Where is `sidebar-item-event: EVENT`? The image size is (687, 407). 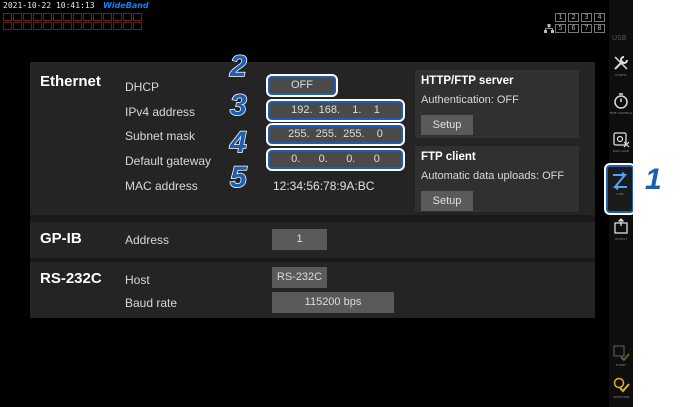
sidebar-item-event: EVENT is located at coordinates (621, 358).